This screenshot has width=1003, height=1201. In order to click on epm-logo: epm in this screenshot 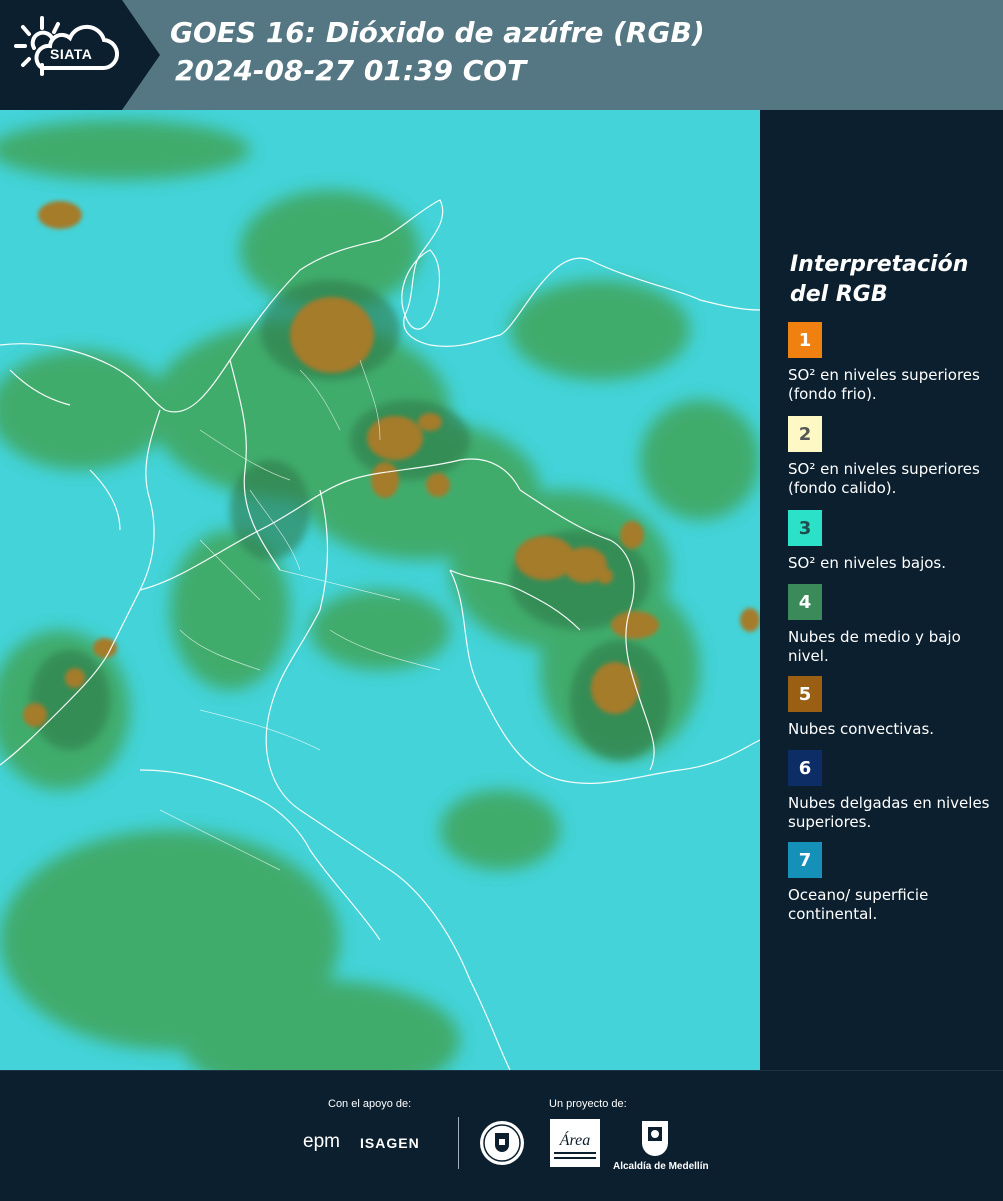, I will do `click(321, 1141)`.